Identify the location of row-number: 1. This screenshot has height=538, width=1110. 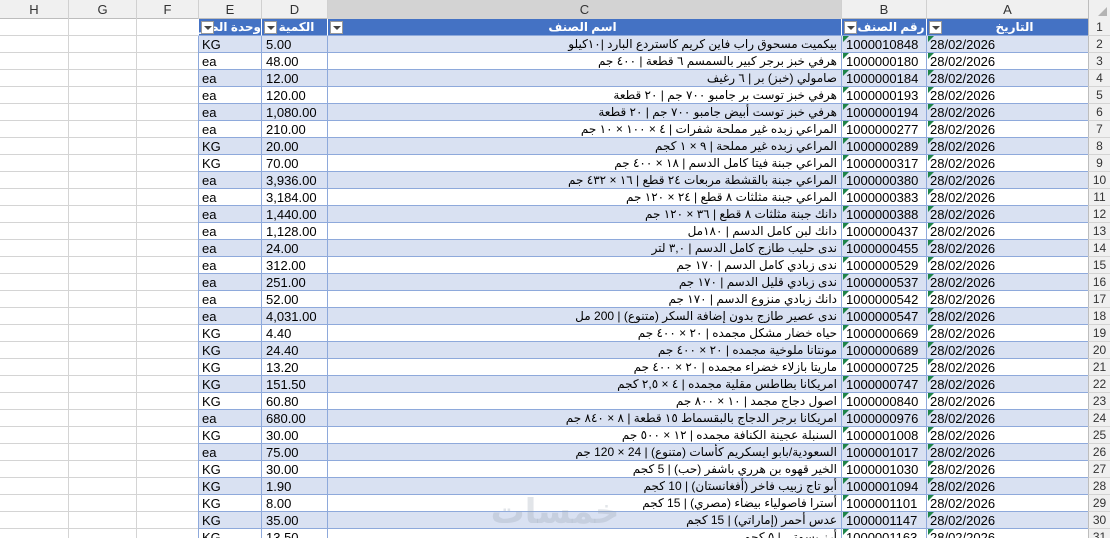
(1099, 27).